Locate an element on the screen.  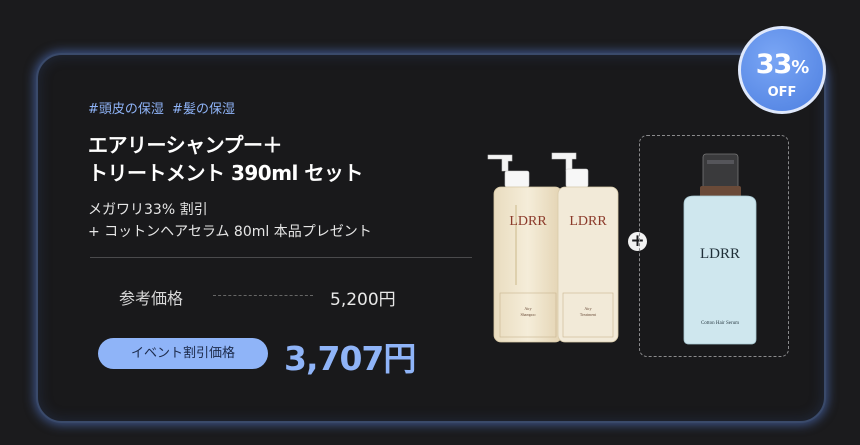
discount-badge: 33% OFF is located at coordinates (782, 70).